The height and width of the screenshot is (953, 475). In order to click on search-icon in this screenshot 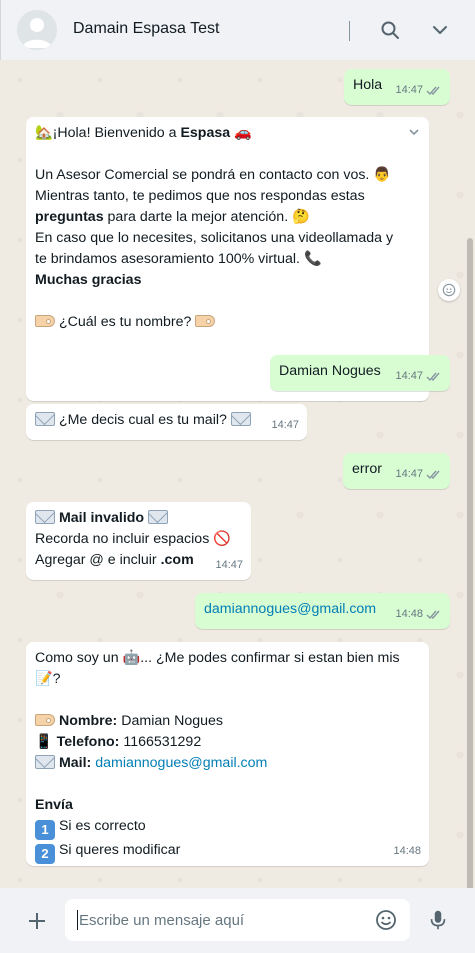, I will do `click(390, 30)`.